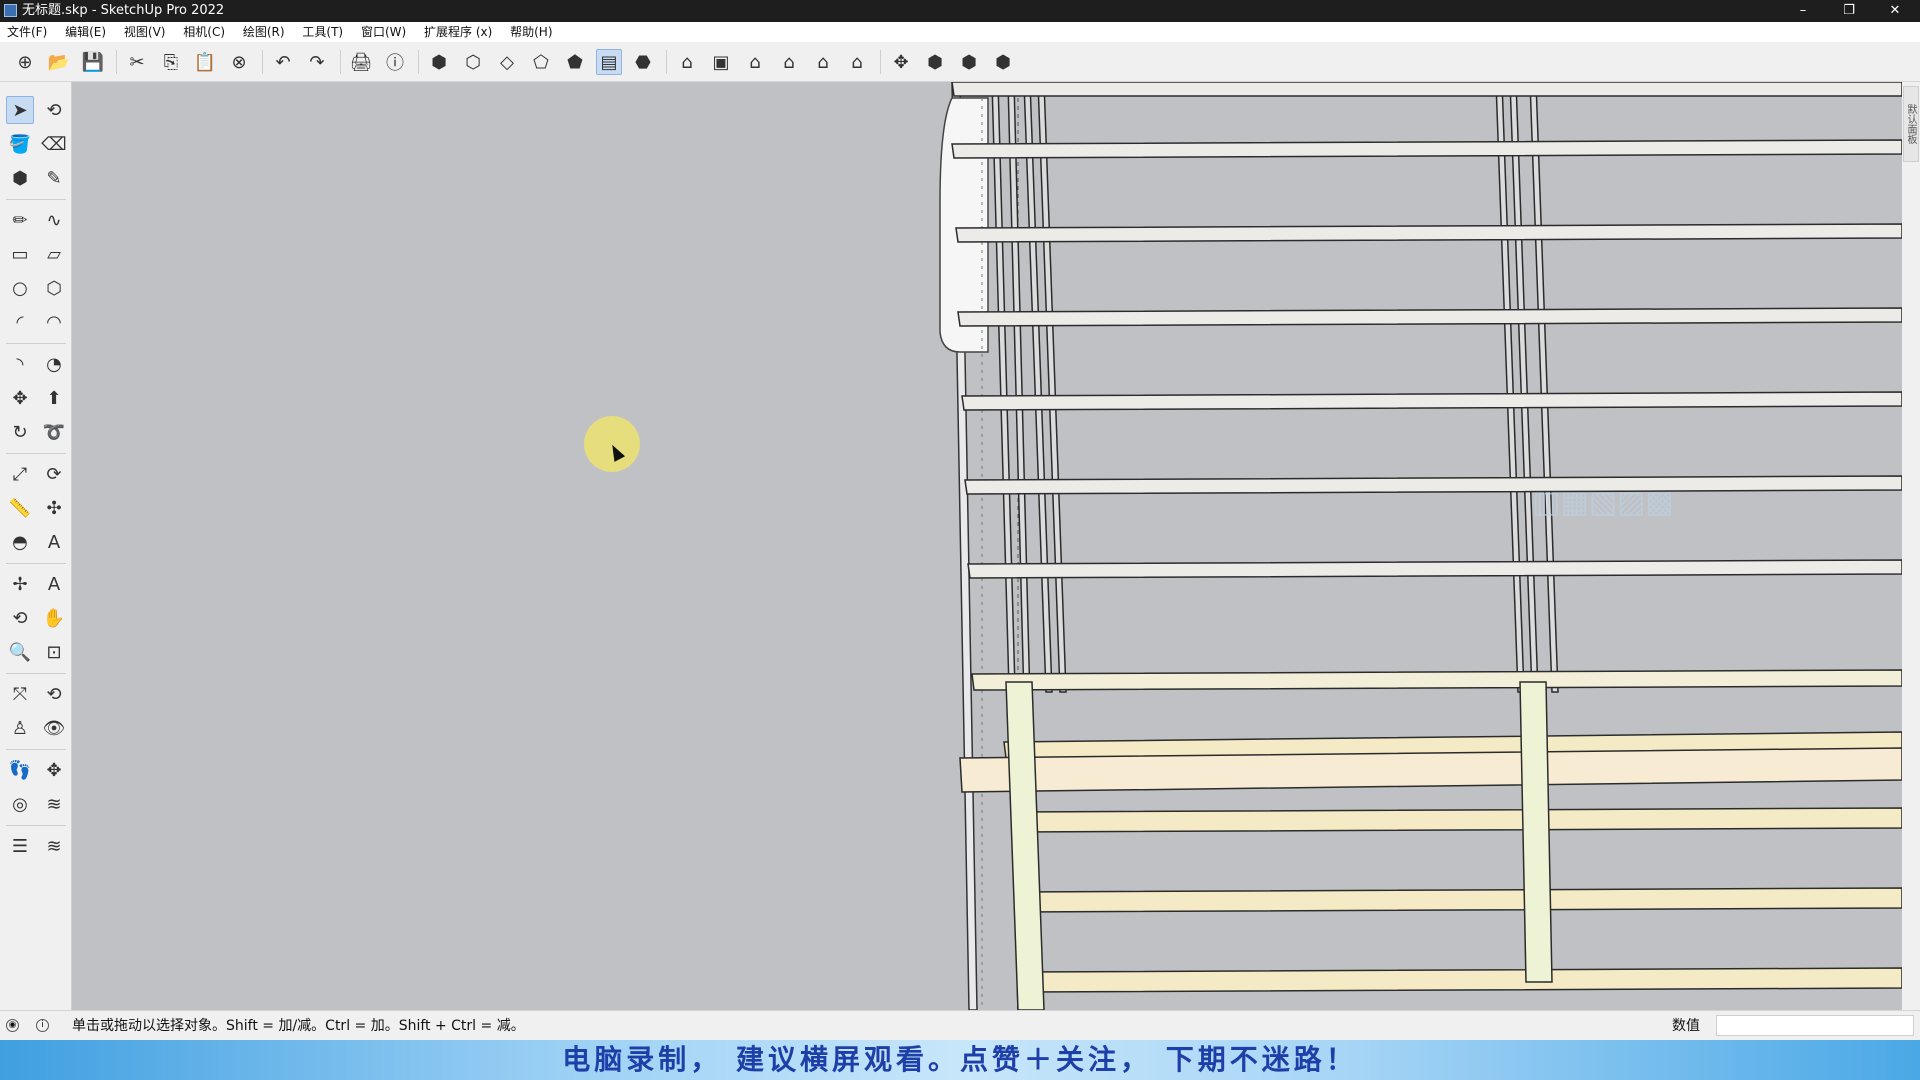 Image resolution: width=1920 pixels, height=1080 pixels. Describe the element at coordinates (1003, 62) in the screenshot. I see `toolbar-share-model-icon: ⬢` at that location.